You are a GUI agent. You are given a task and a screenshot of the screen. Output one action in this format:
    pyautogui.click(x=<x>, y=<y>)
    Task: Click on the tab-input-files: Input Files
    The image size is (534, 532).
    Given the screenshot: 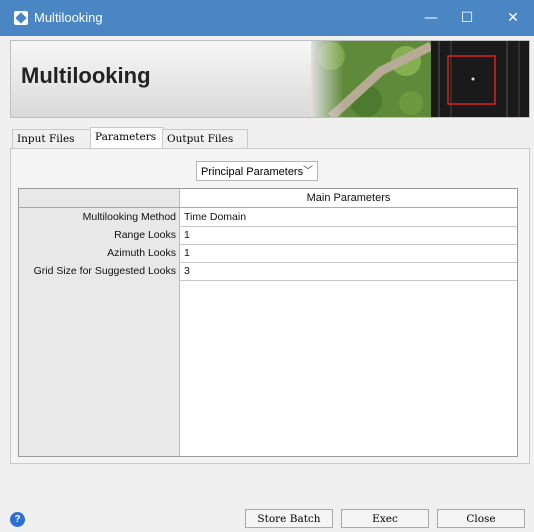 What is the action you would take?
    pyautogui.click(x=52, y=138)
    